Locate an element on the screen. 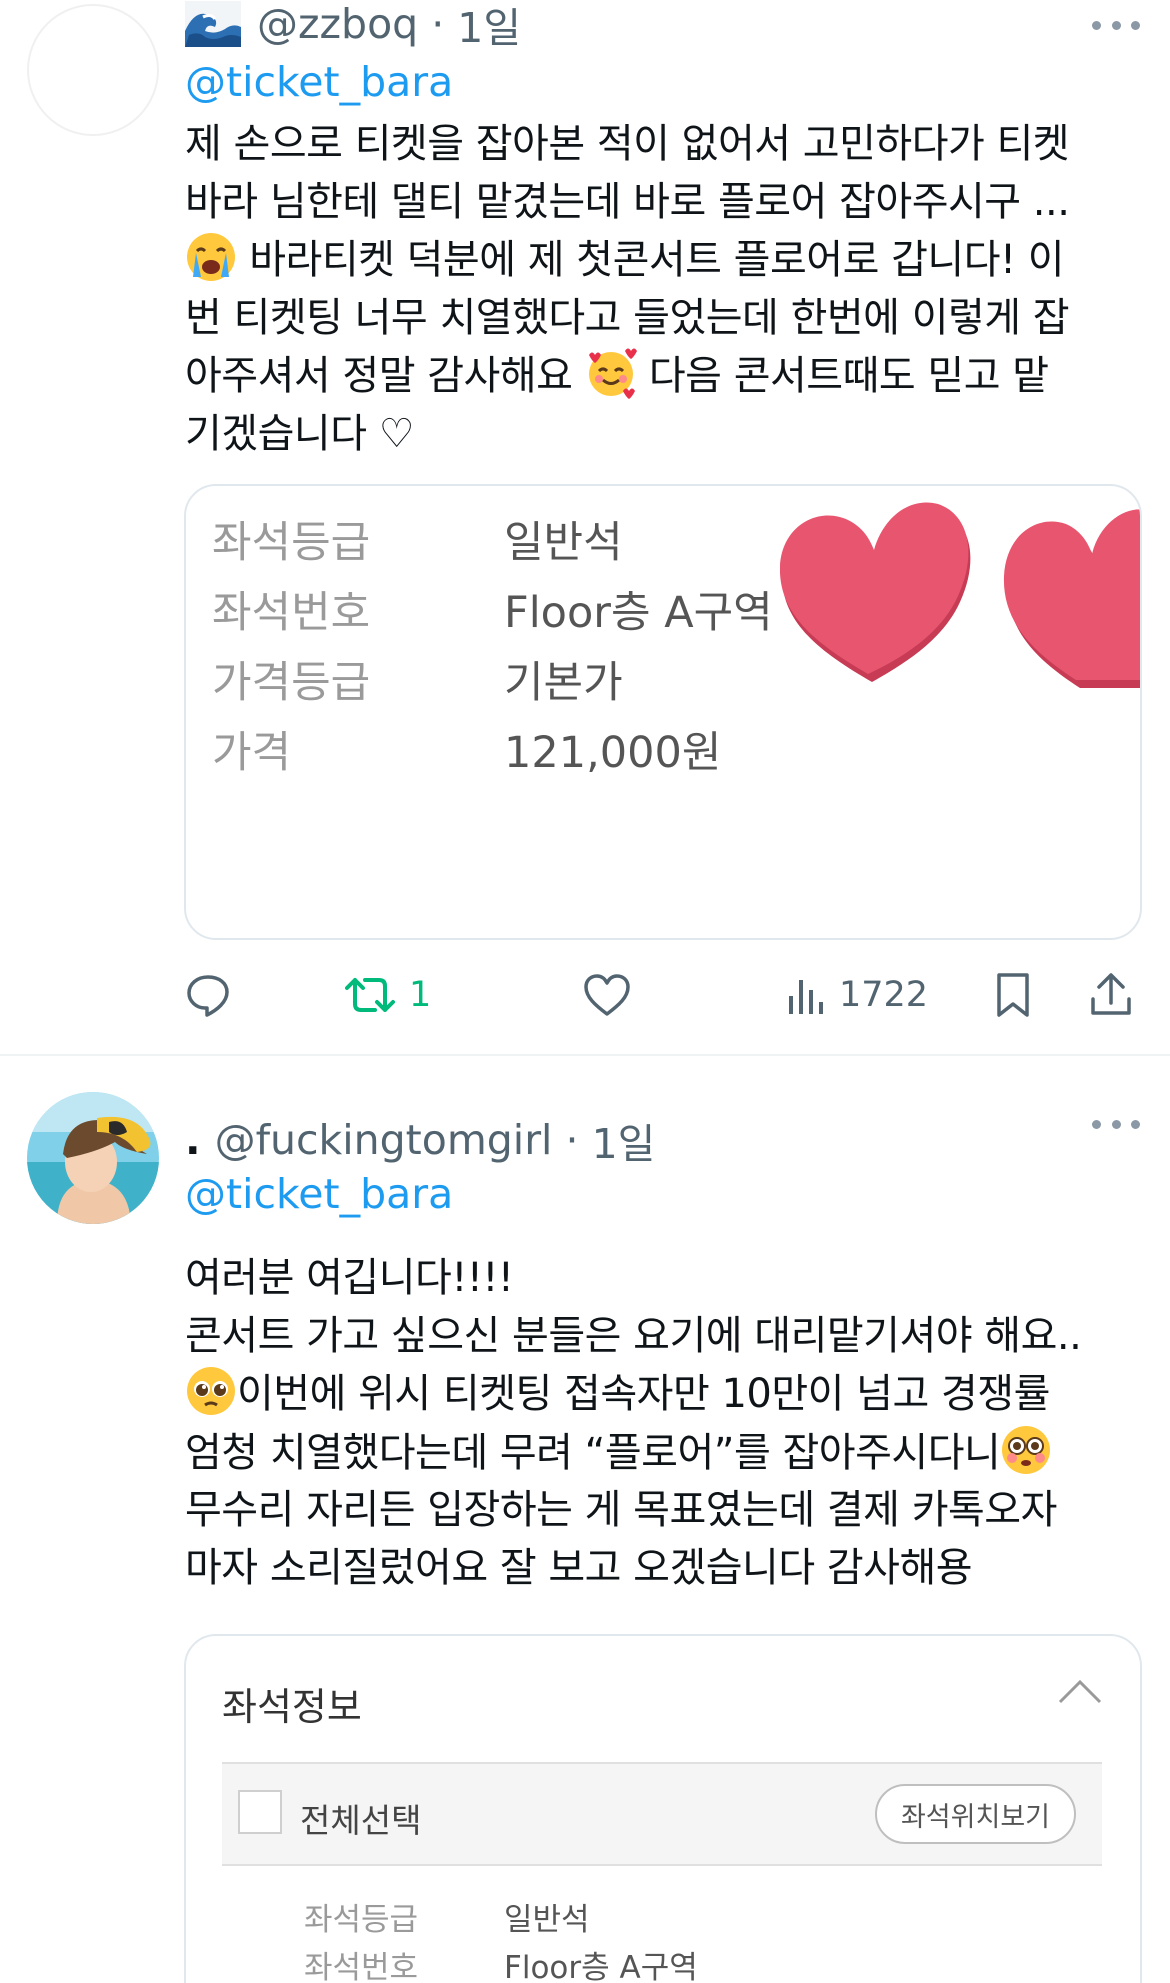 The width and height of the screenshot is (1170, 1983). retweet-button: 1 is located at coordinates (388, 995).